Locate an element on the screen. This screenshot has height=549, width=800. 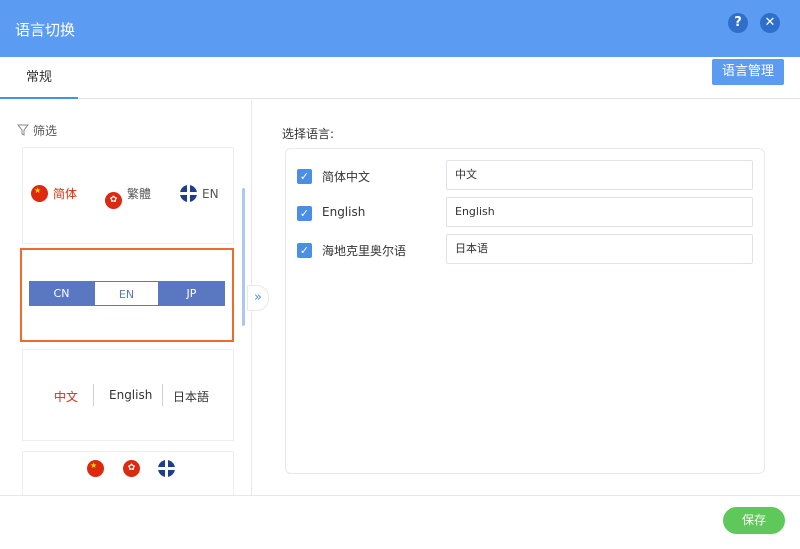
style-card-flag-icons: ★ ✿ is located at coordinates (128, 473).